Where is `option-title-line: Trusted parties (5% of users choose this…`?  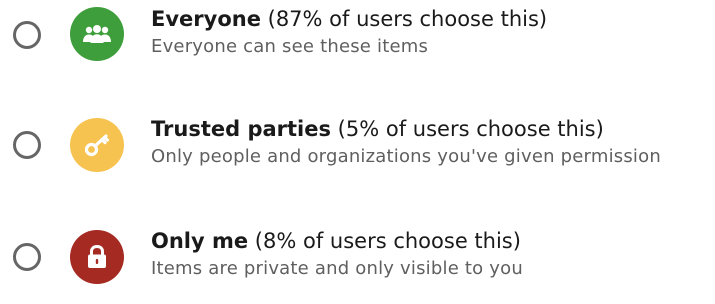
option-title-line: Trusted parties (5% of users choose this… is located at coordinates (433, 129).